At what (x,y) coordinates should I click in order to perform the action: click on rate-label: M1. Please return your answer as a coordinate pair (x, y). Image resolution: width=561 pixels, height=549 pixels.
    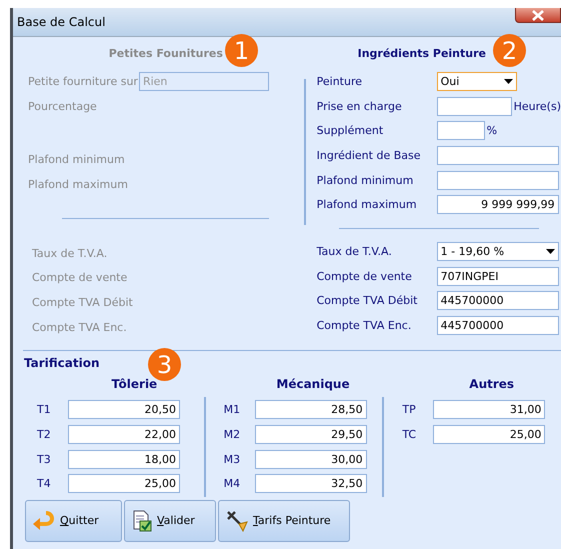
    Looking at the image, I should click on (232, 409).